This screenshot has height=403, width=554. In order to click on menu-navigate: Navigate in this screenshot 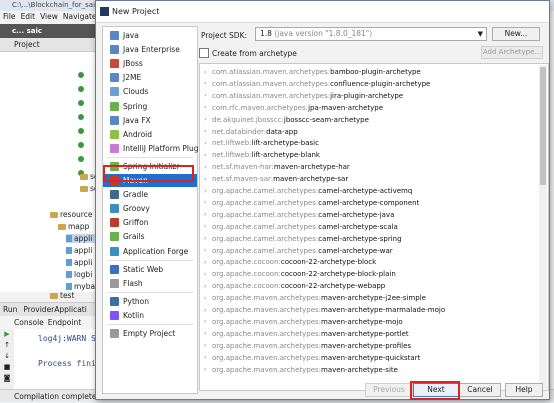, I will do `click(80, 17)`.